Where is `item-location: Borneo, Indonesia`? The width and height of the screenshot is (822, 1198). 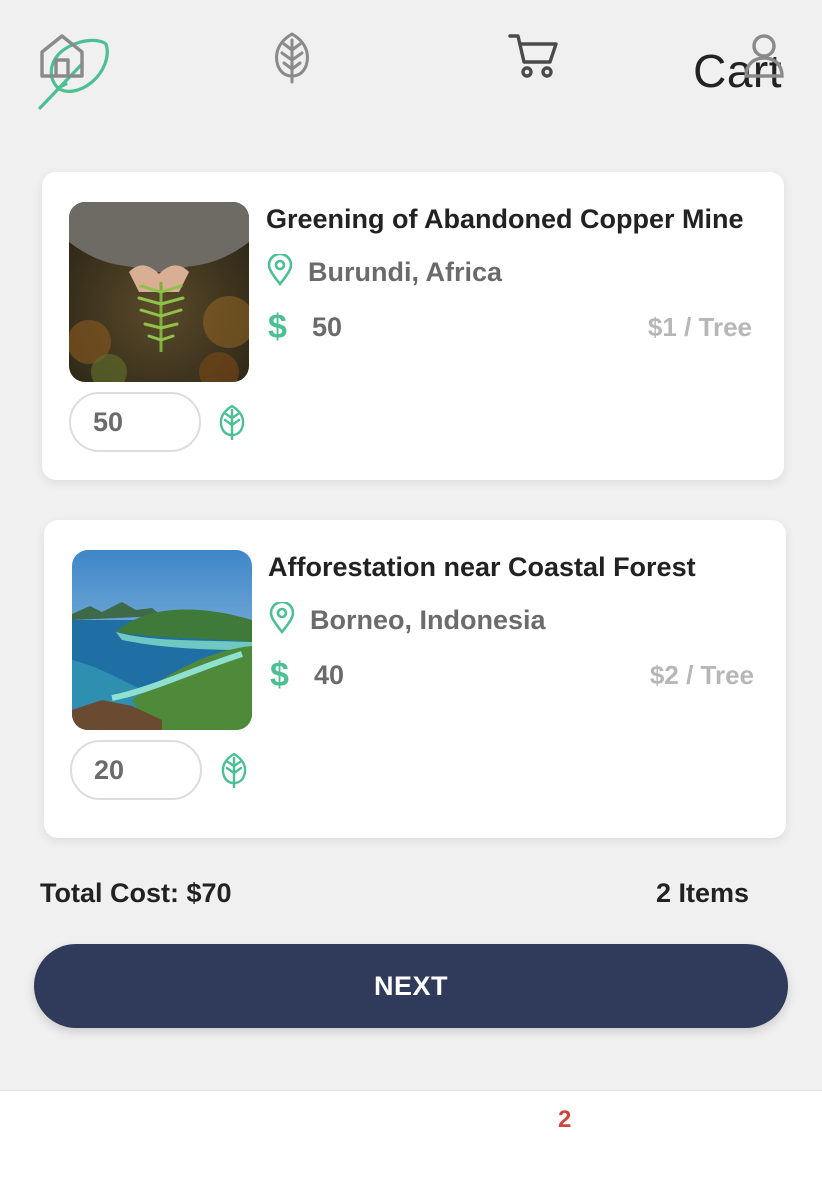 item-location: Borneo, Indonesia is located at coordinates (428, 620).